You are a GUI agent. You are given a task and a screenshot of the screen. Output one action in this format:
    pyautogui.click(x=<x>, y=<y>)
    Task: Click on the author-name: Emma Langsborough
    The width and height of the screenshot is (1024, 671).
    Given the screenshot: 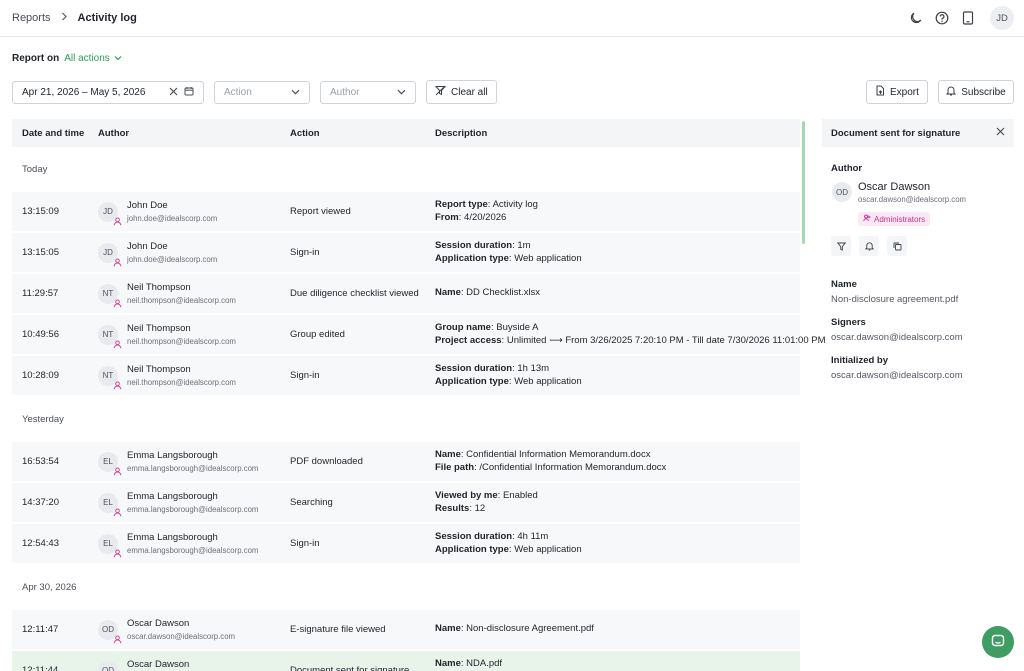 What is the action you would take?
    pyautogui.click(x=172, y=537)
    